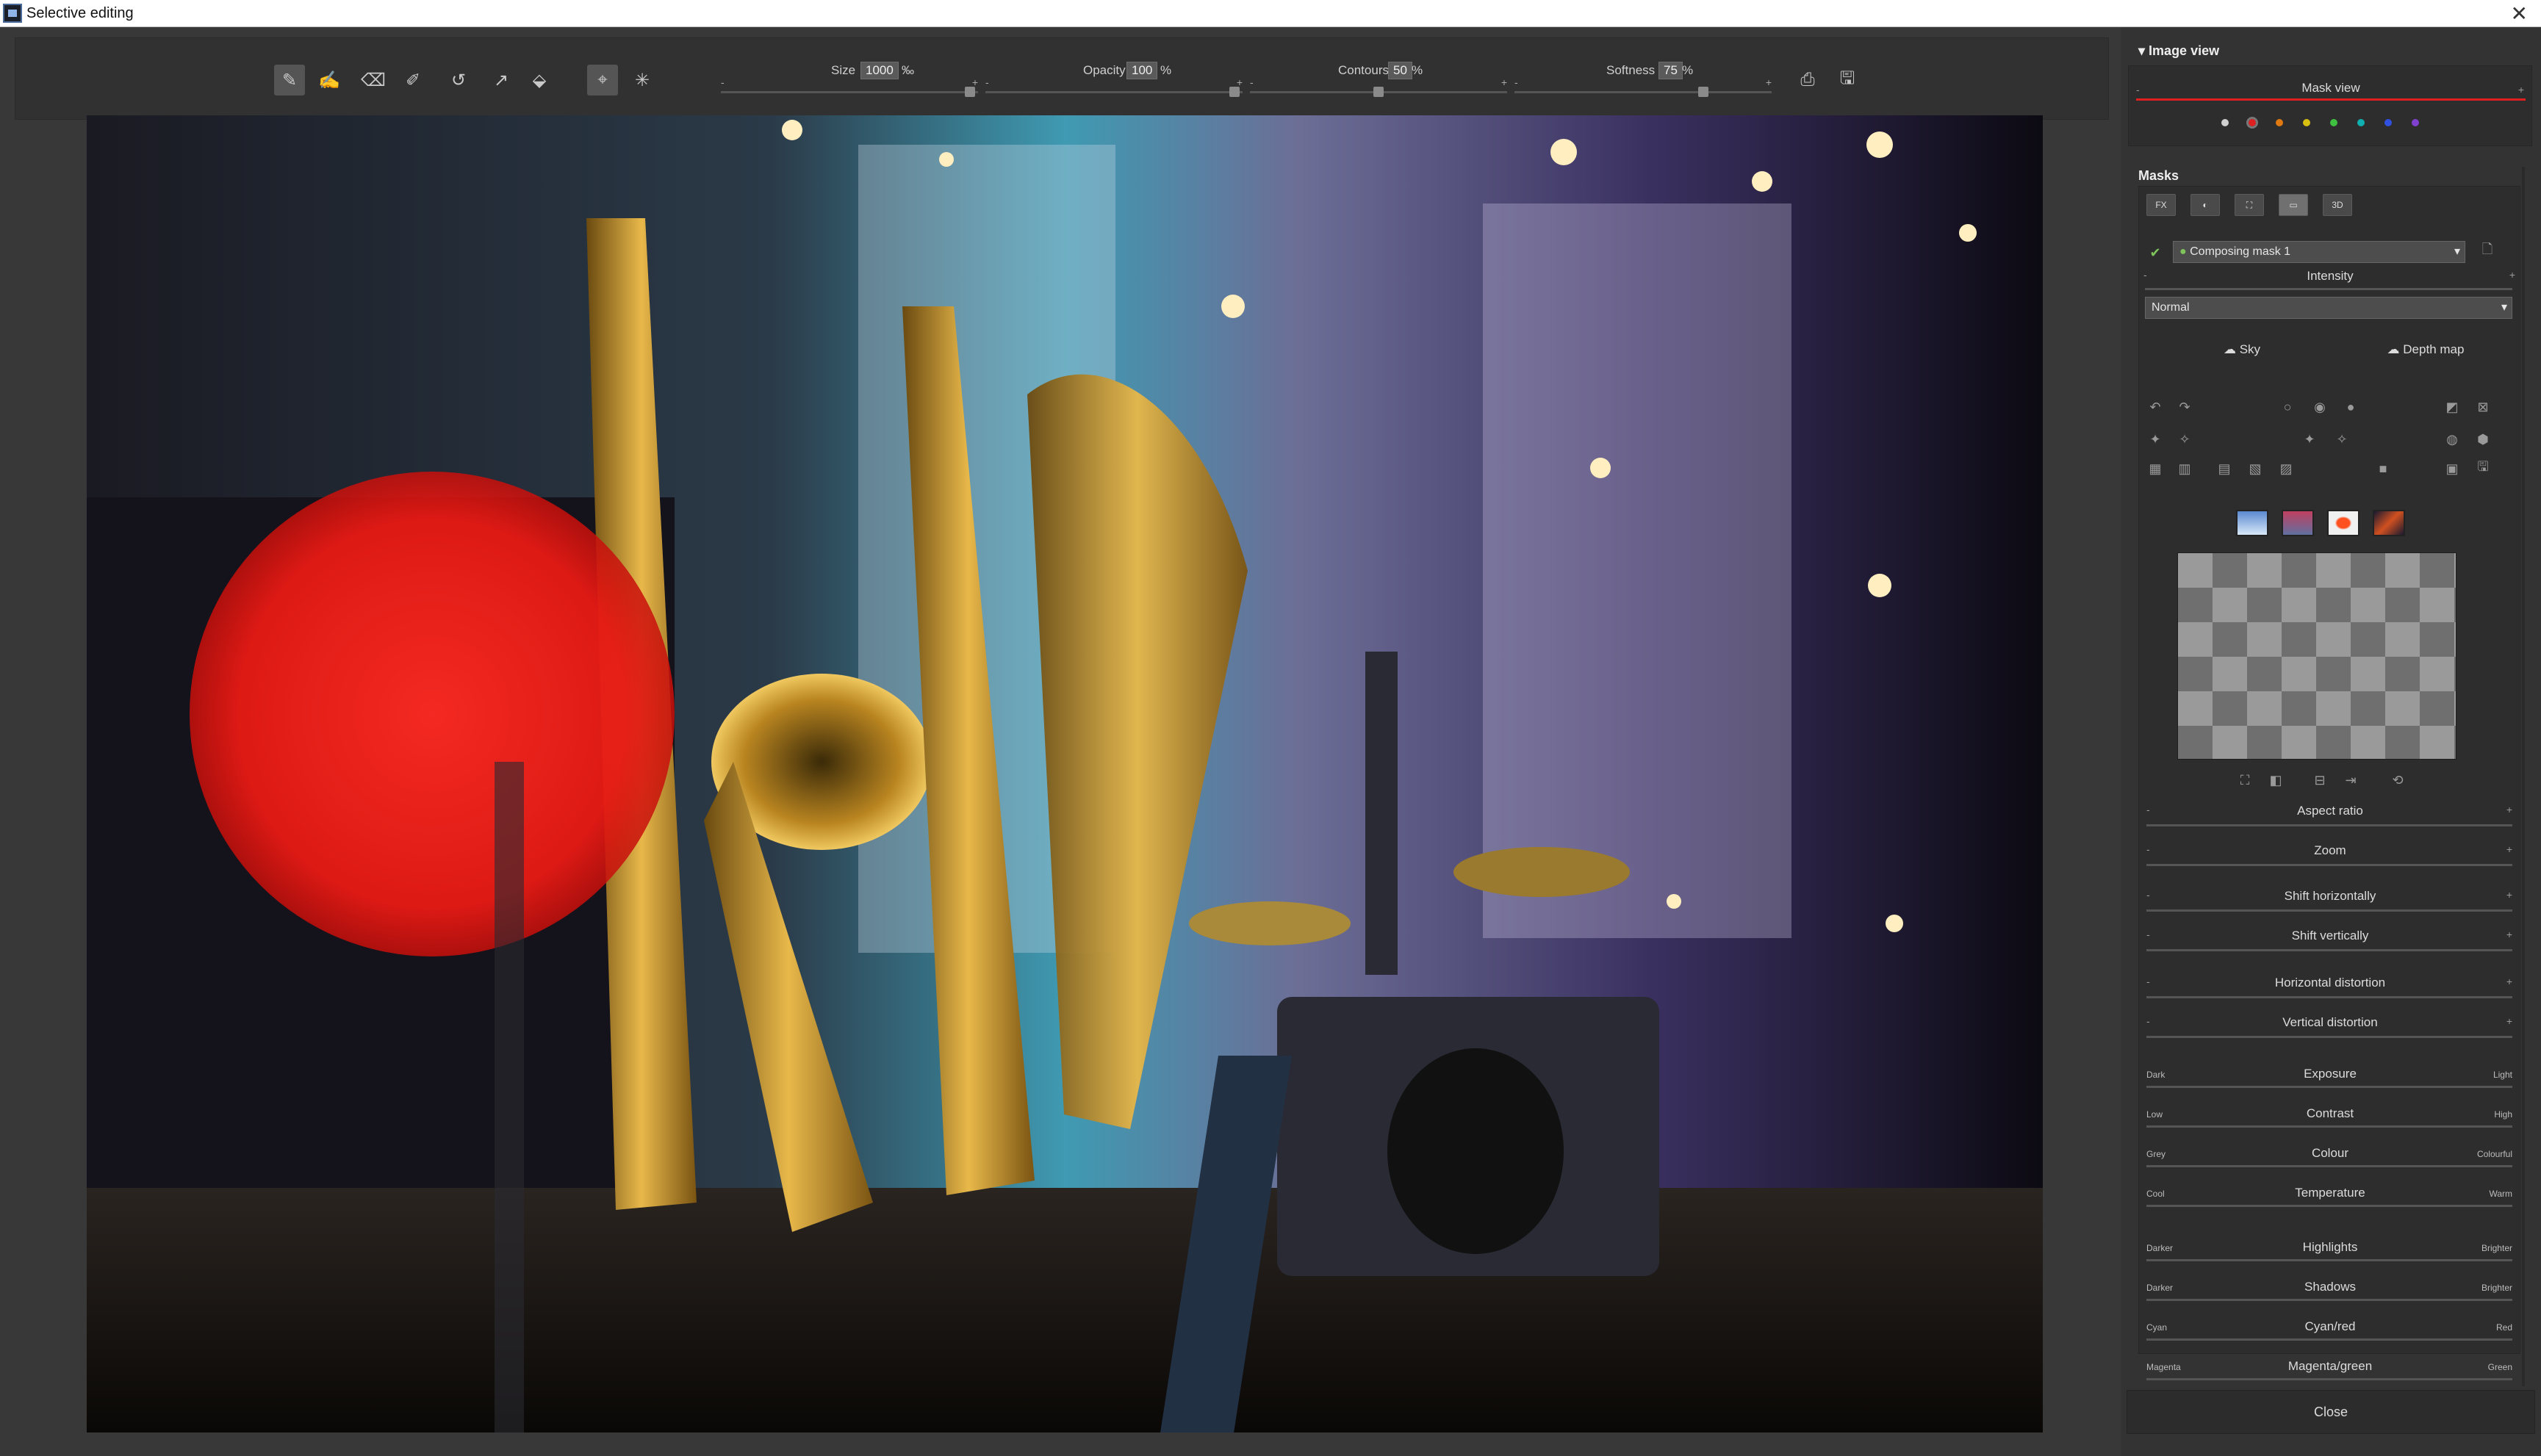  Describe the element at coordinates (2255, 468) in the screenshot. I see `mask-tool-icon: ▧` at that location.